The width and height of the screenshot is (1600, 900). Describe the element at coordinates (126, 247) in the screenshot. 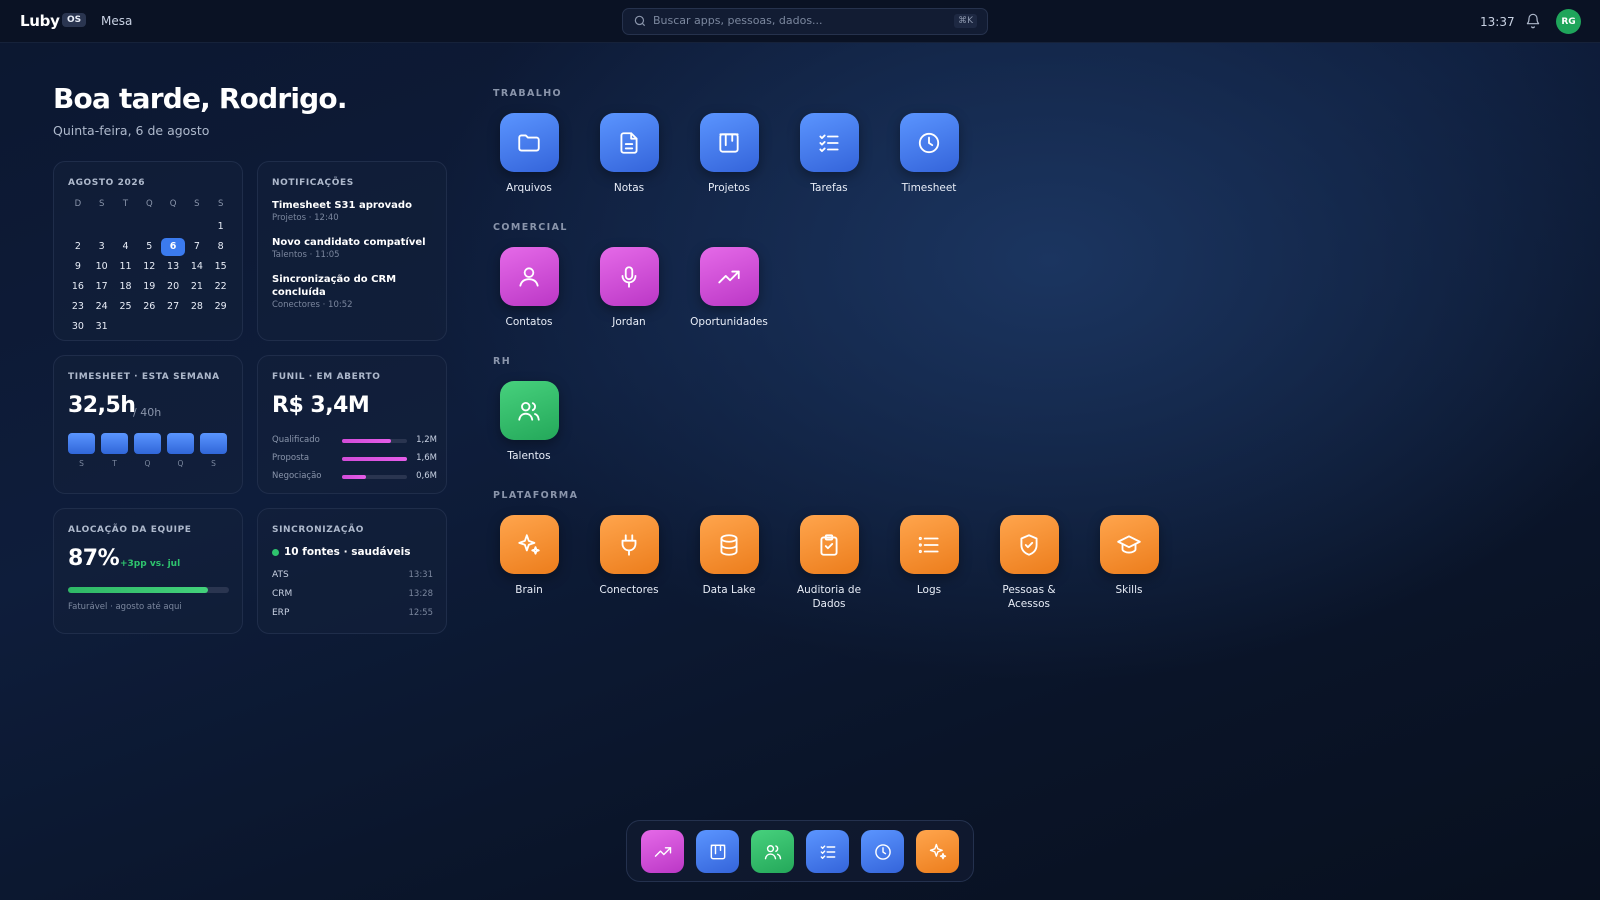

I see `calendar-day: 4` at that location.